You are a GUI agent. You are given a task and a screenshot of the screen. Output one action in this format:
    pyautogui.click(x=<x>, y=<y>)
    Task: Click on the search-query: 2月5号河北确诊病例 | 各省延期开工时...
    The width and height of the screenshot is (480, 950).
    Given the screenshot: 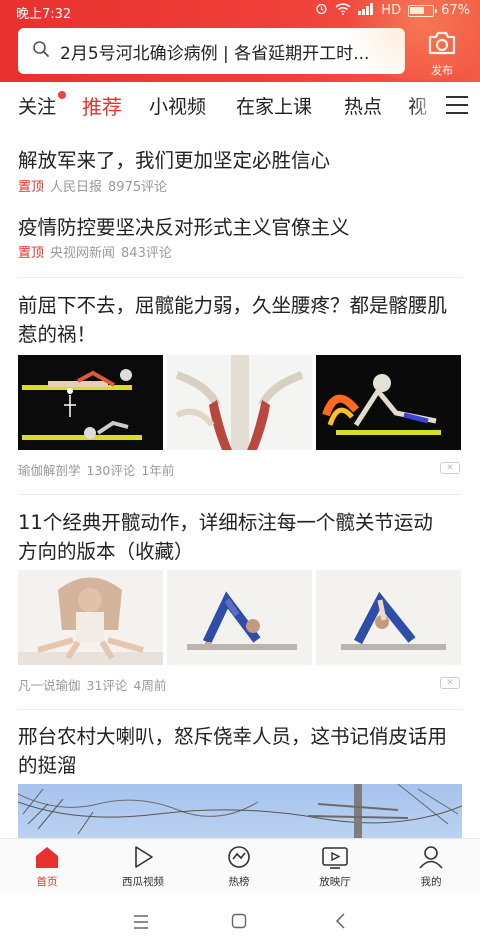 What is the action you would take?
    pyautogui.click(x=215, y=53)
    